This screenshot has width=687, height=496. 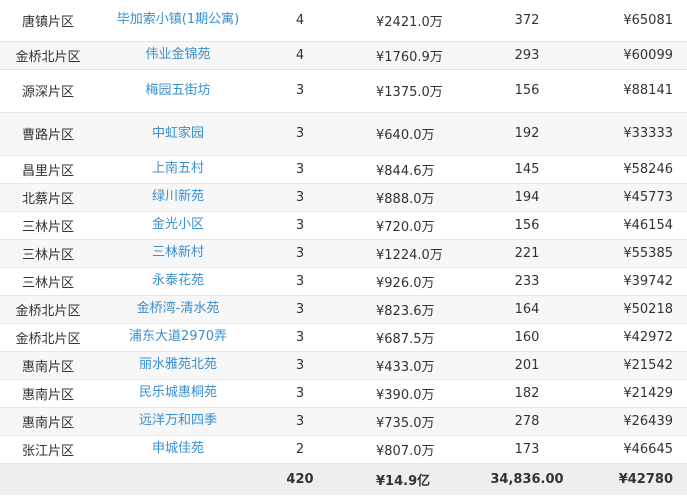 I want to click on table-row: 北蔡片区 绿川新苑 3 ¥888.0万 194 ¥45773, so click(x=343, y=197).